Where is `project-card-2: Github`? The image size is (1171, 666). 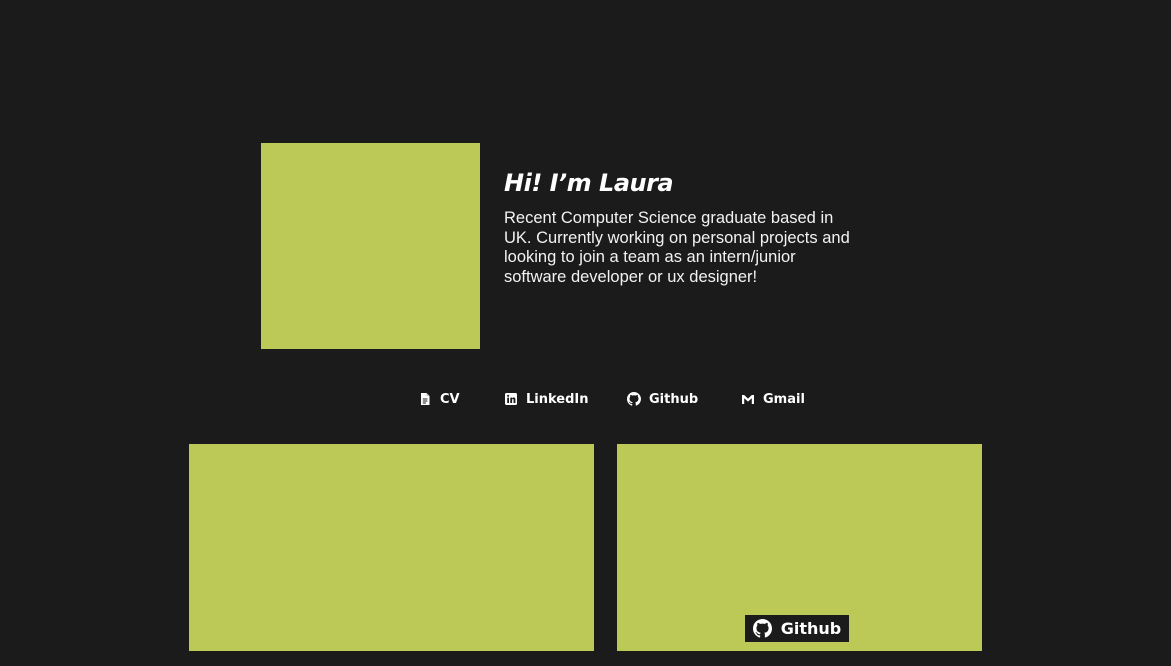 project-card-2: Github is located at coordinates (799, 547).